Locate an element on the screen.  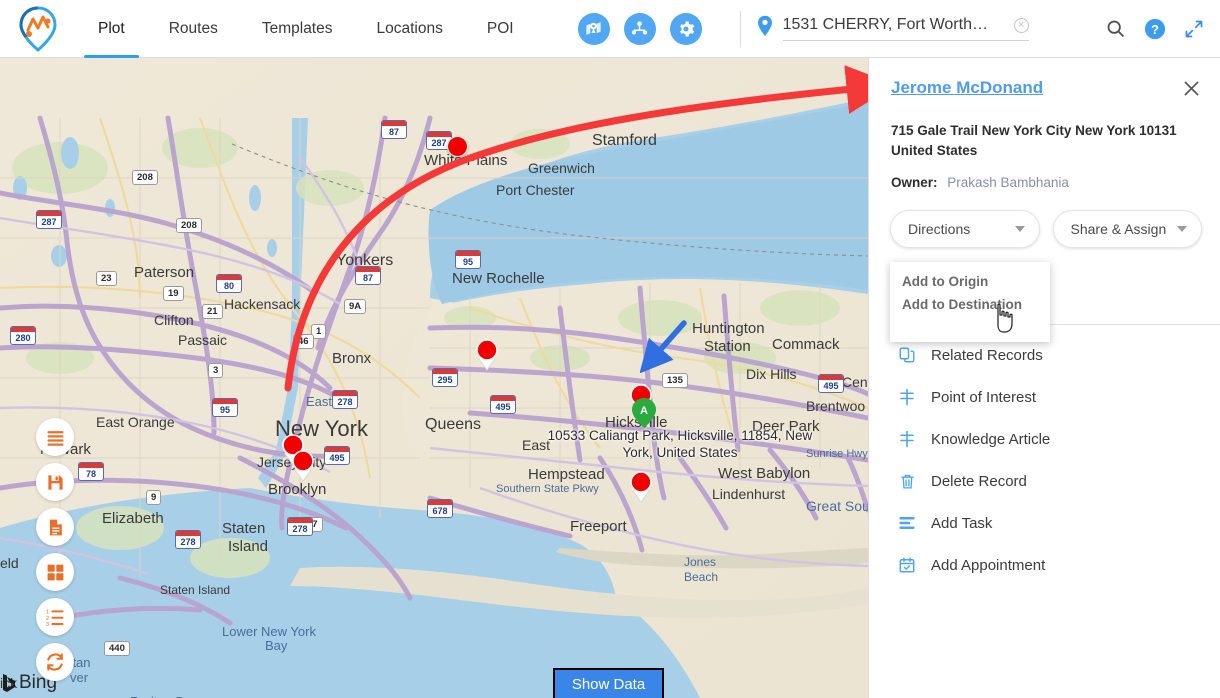
show-data-label: Show Data is located at coordinates (608, 684).